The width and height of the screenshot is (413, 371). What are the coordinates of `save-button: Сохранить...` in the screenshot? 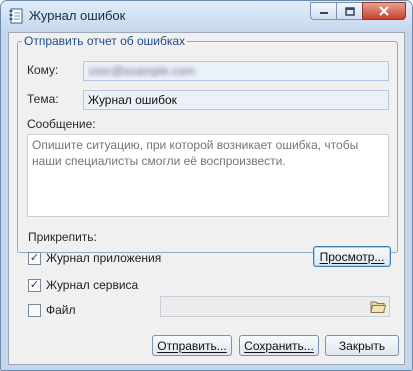 It's located at (279, 345).